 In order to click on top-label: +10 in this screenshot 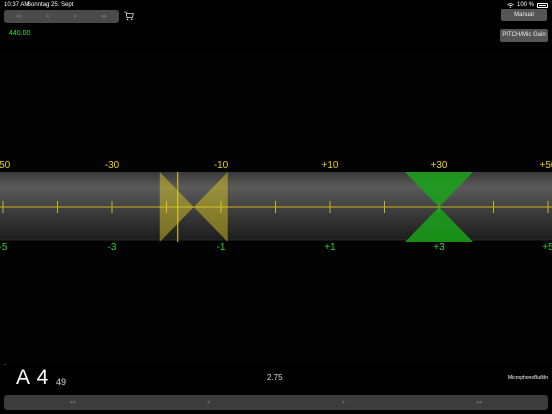, I will do `click(330, 165)`.